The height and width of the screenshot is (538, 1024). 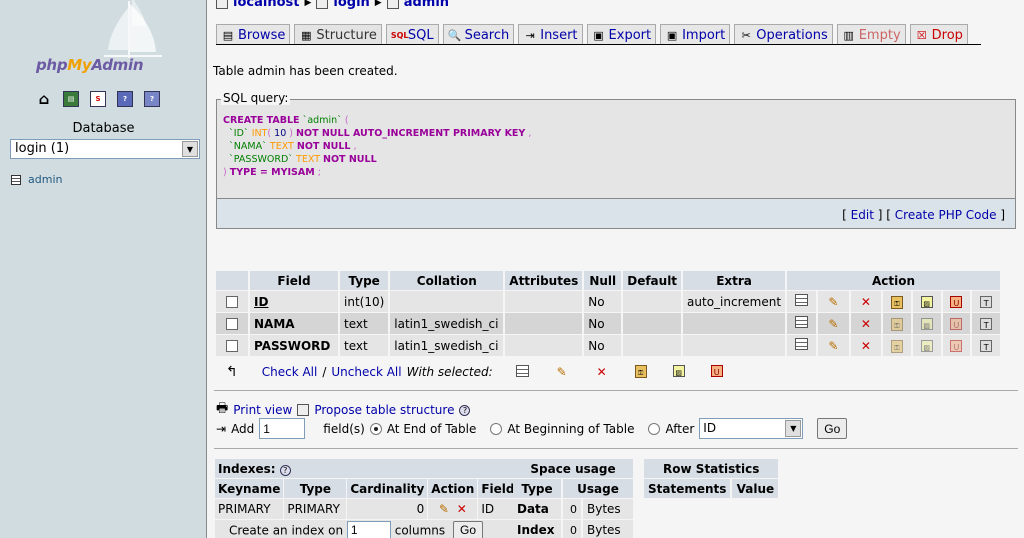 What do you see at coordinates (602, 372) in the screenshot?
I see `delete-selected-icon: ✕` at bounding box center [602, 372].